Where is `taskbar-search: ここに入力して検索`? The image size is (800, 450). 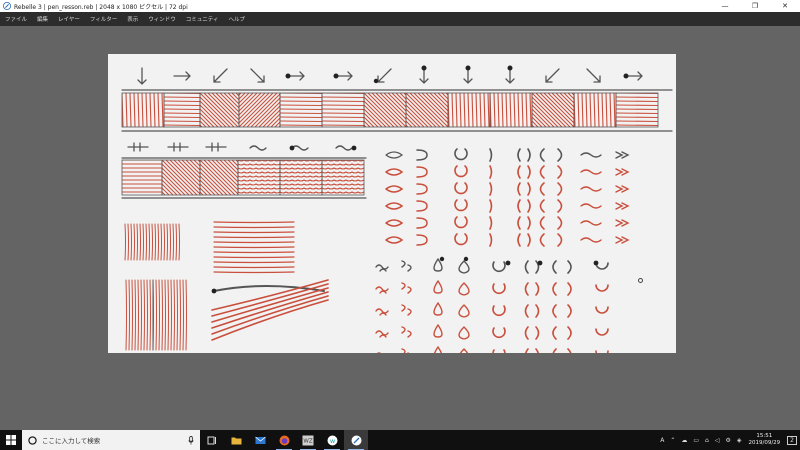 taskbar-search: ここに入力して検索 is located at coordinates (111, 440).